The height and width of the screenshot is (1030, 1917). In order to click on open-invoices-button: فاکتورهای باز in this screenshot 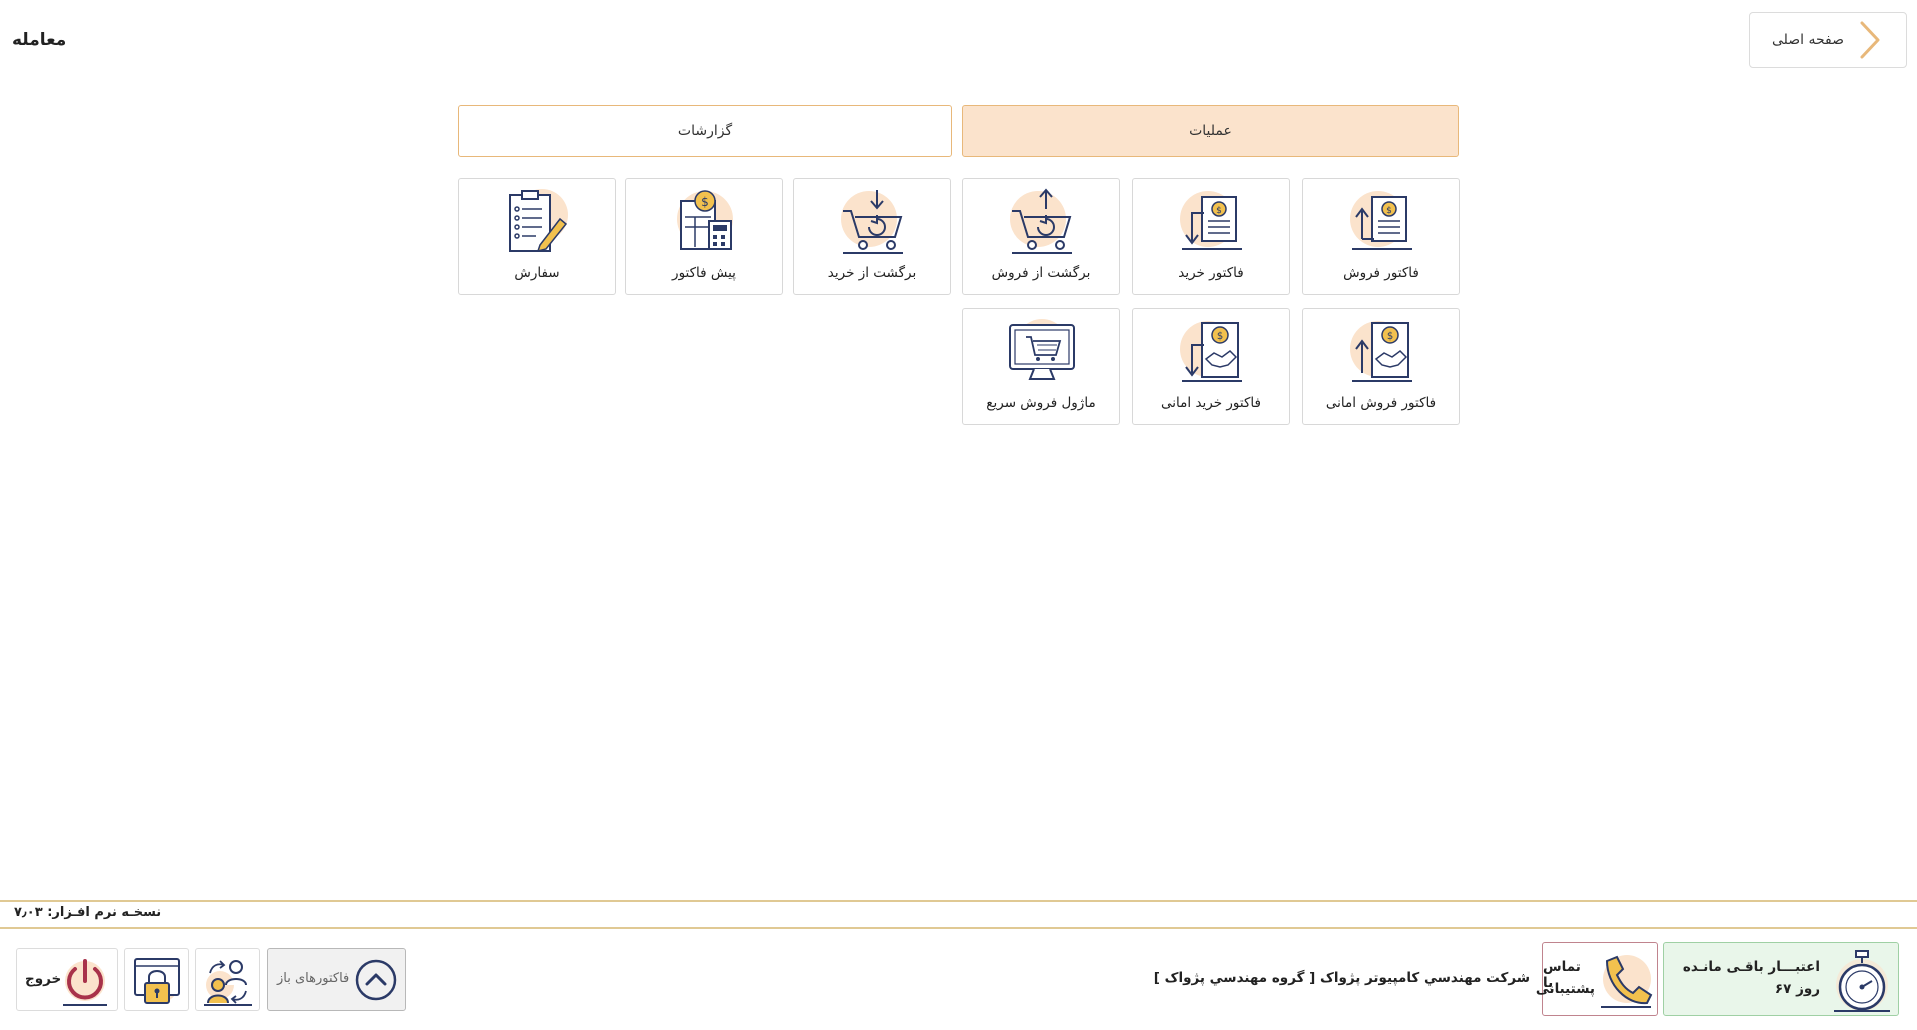, I will do `click(336, 979)`.